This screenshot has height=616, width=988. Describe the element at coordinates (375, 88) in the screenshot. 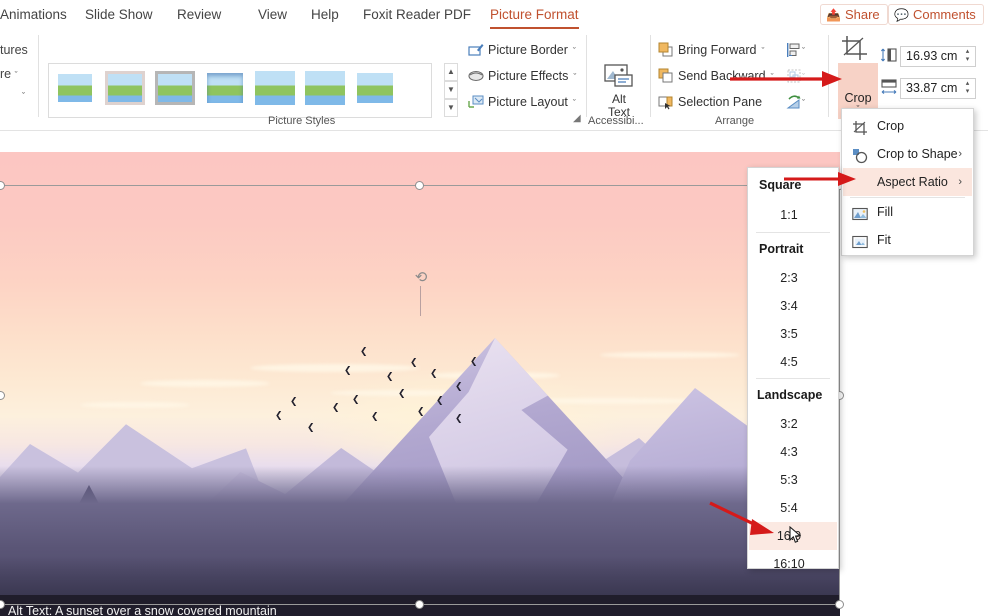

I see `picture-style-thumb-7-selected` at that location.